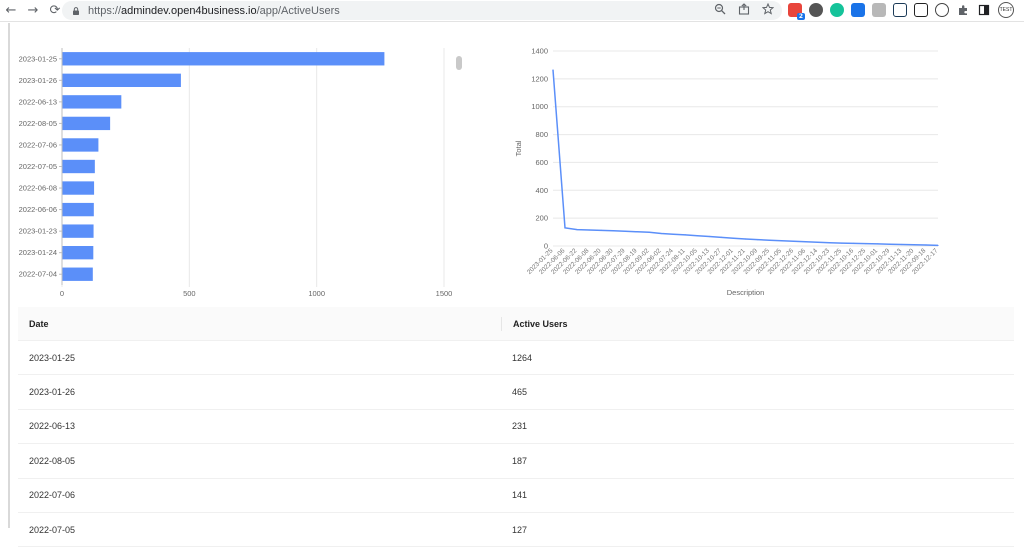 The height and width of the screenshot is (547, 1024). I want to click on y-tick-label: 2022-07-06, so click(38, 144).